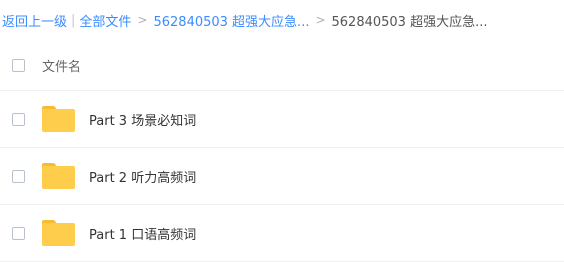  I want to click on all-files-link: 全部文件, so click(105, 20).